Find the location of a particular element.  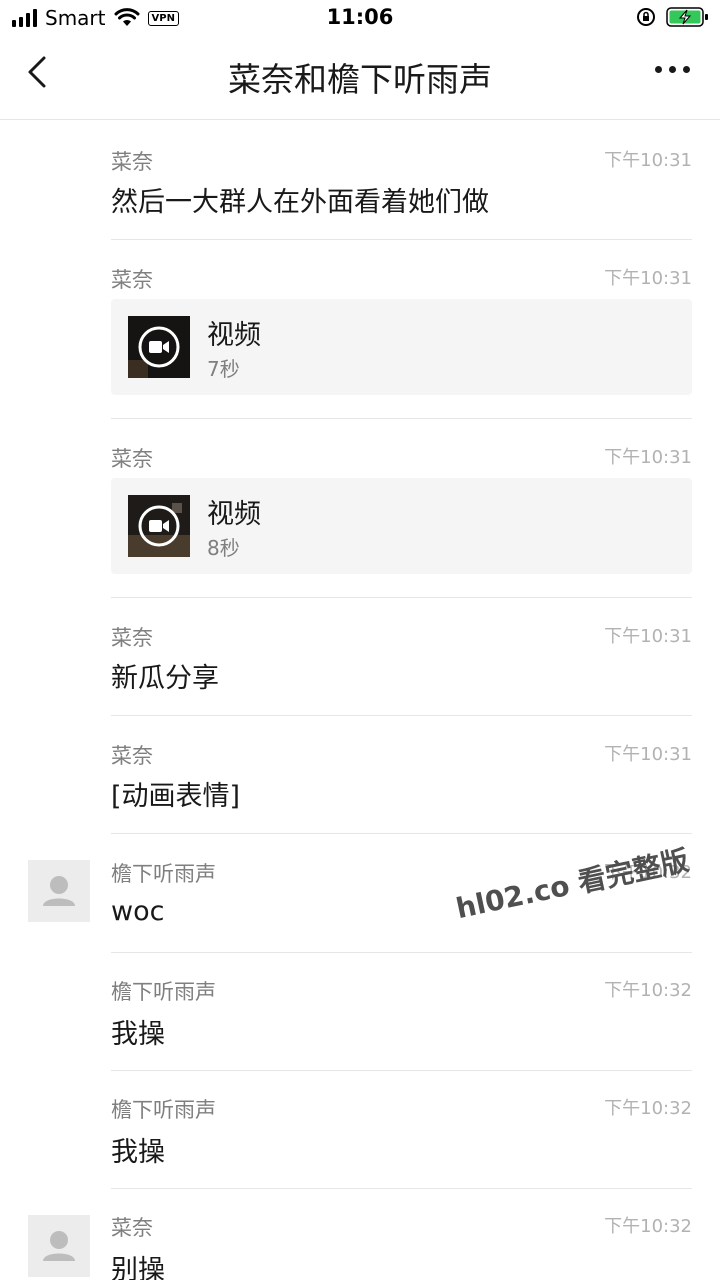

message-text: 然后一大群人在外面看着她们做 is located at coordinates (300, 199).